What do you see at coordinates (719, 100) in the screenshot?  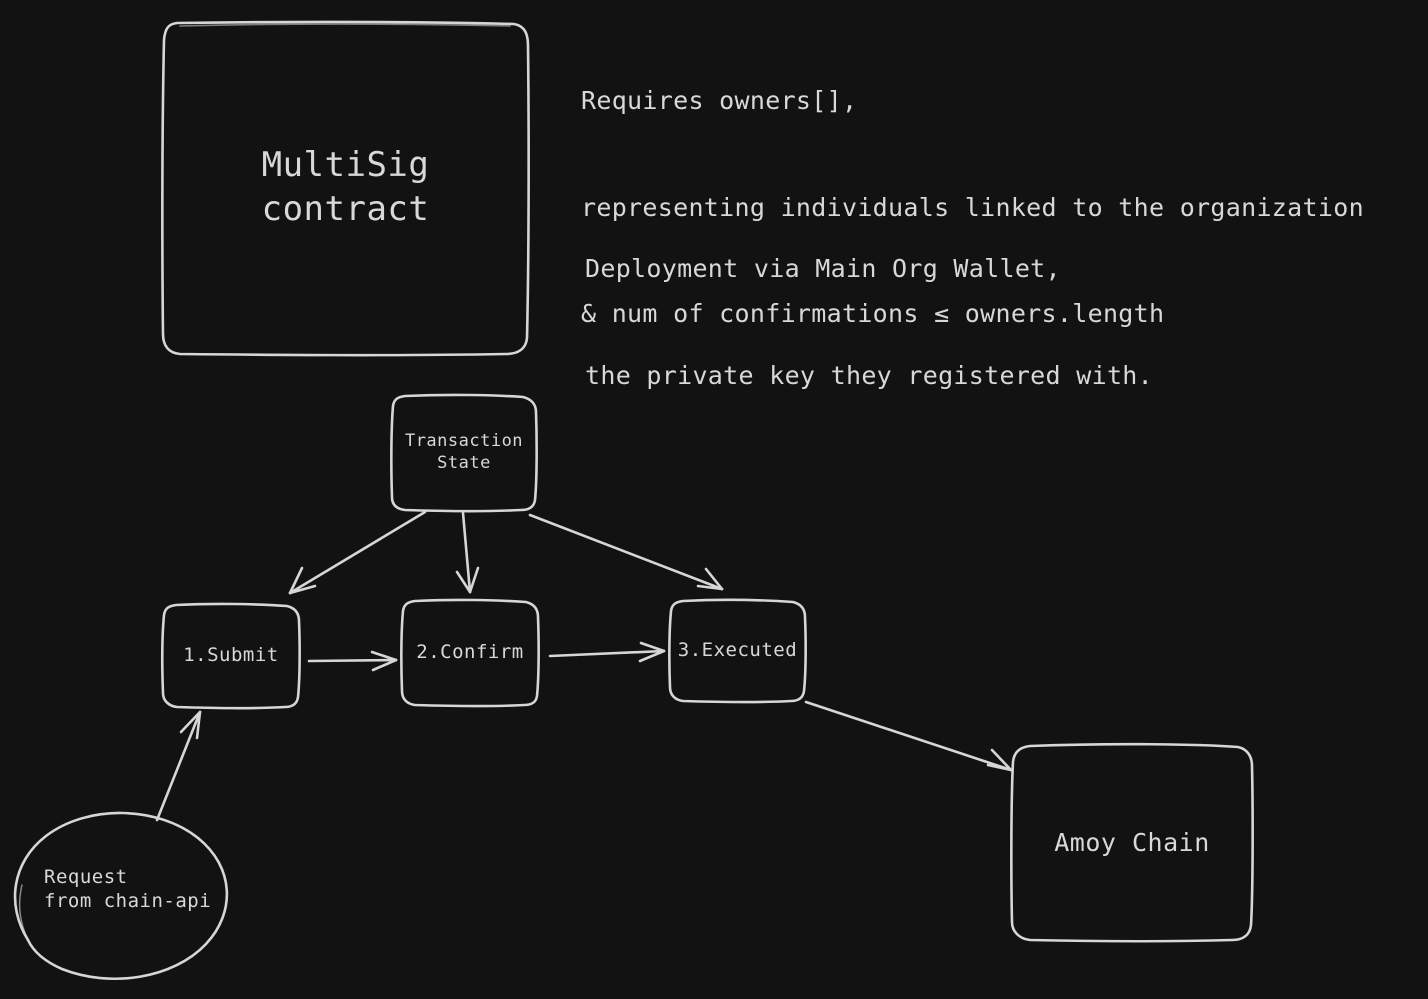 I see `annotation-requires-line1: Requires owners[],` at bounding box center [719, 100].